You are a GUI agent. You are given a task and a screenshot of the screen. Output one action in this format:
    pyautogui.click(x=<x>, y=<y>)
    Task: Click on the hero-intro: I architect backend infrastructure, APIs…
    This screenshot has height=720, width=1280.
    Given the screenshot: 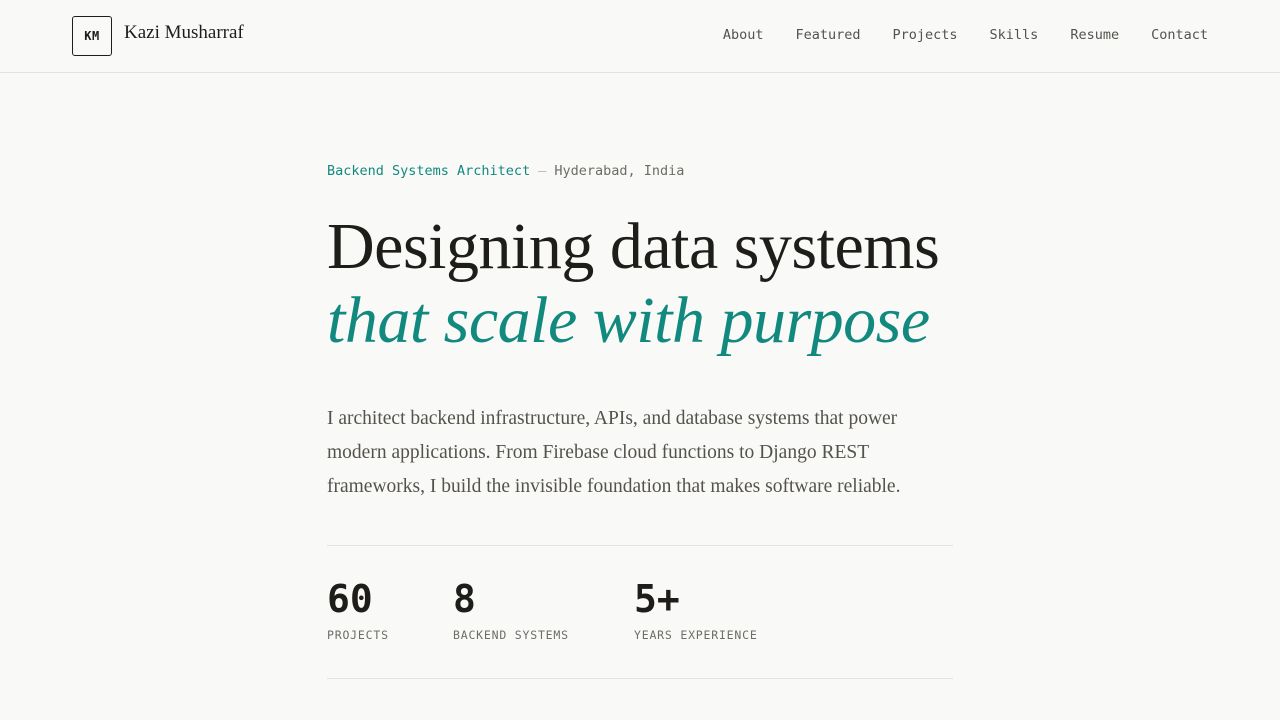 What is the action you would take?
    pyautogui.click(x=614, y=452)
    